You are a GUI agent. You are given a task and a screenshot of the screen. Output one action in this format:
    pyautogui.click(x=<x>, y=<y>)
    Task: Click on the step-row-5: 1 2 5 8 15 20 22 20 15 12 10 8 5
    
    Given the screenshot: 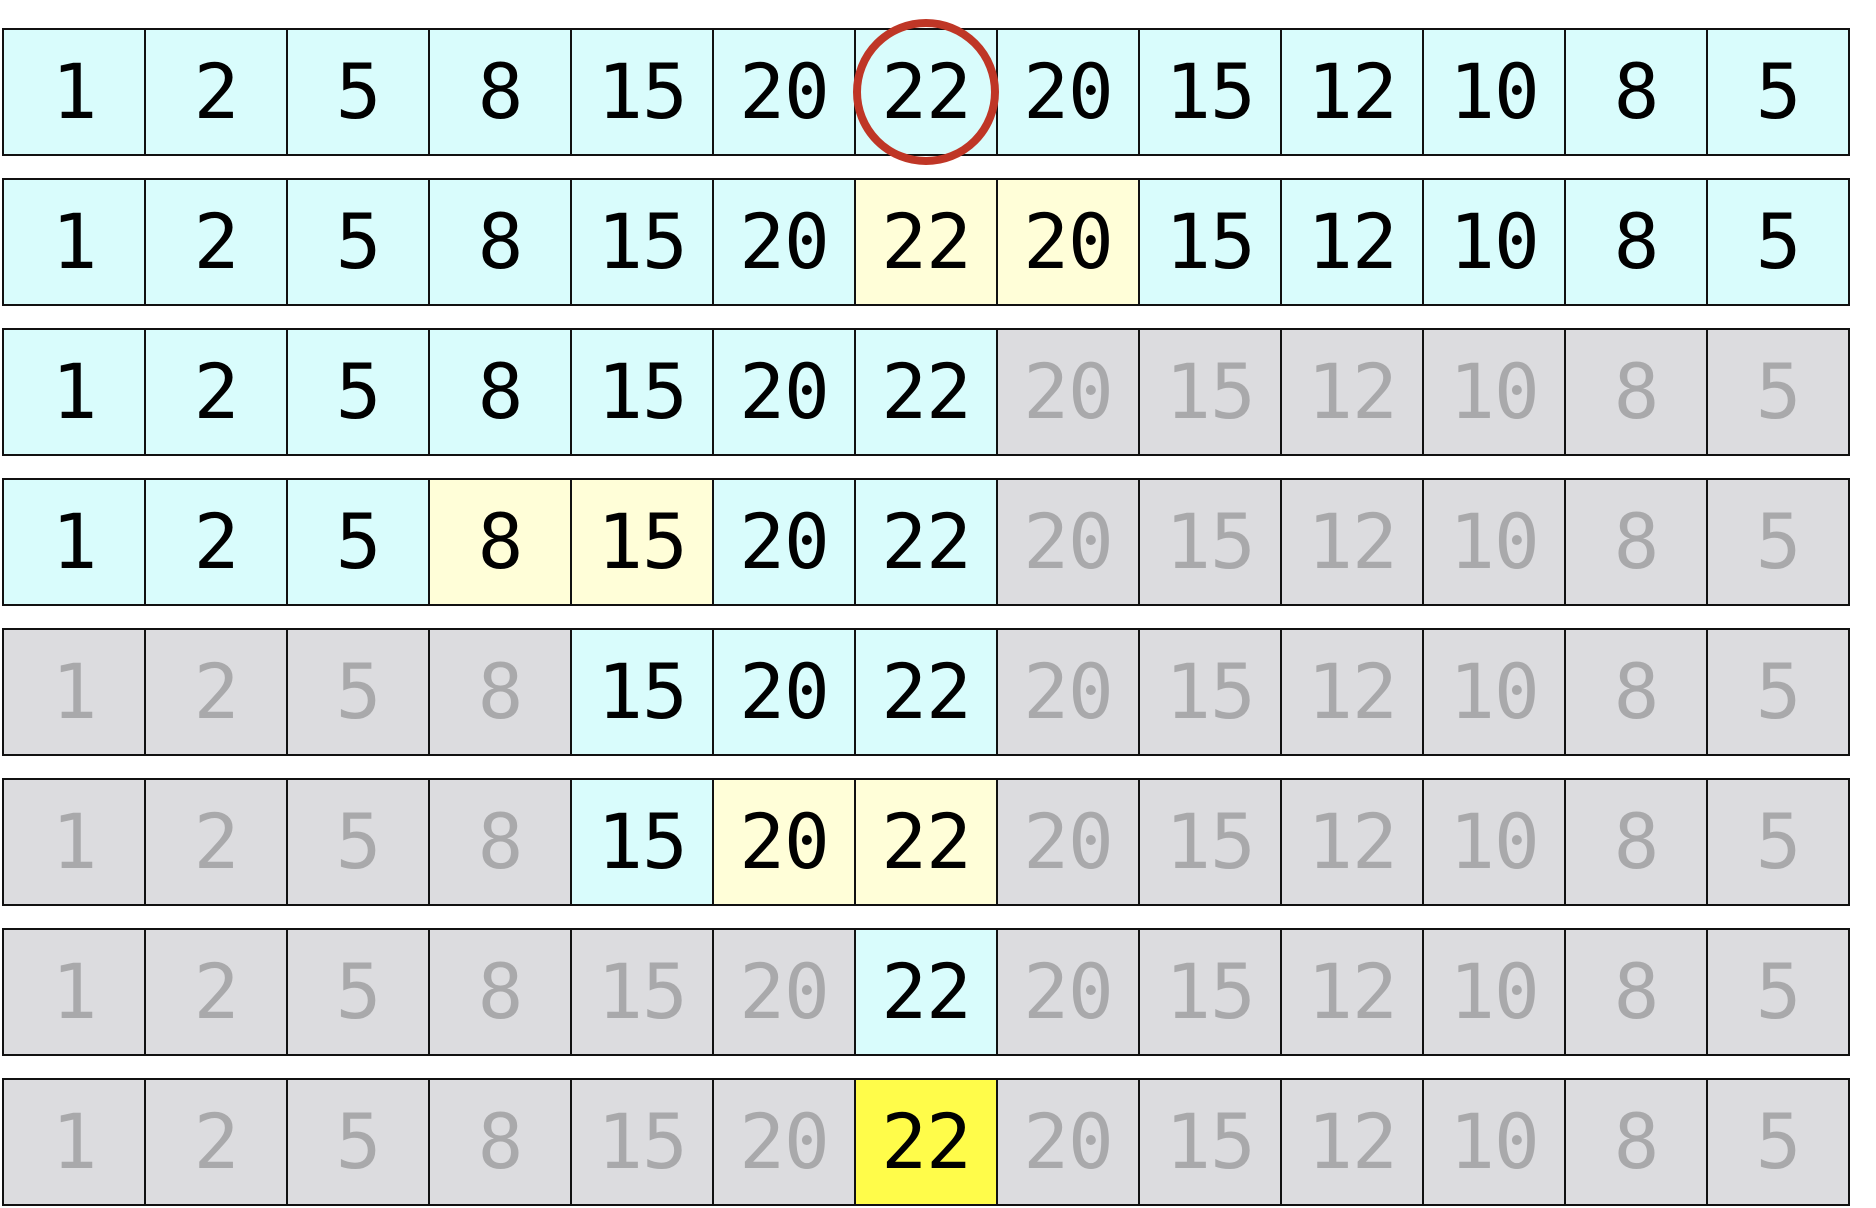 What is the action you would take?
    pyautogui.click(x=926, y=692)
    